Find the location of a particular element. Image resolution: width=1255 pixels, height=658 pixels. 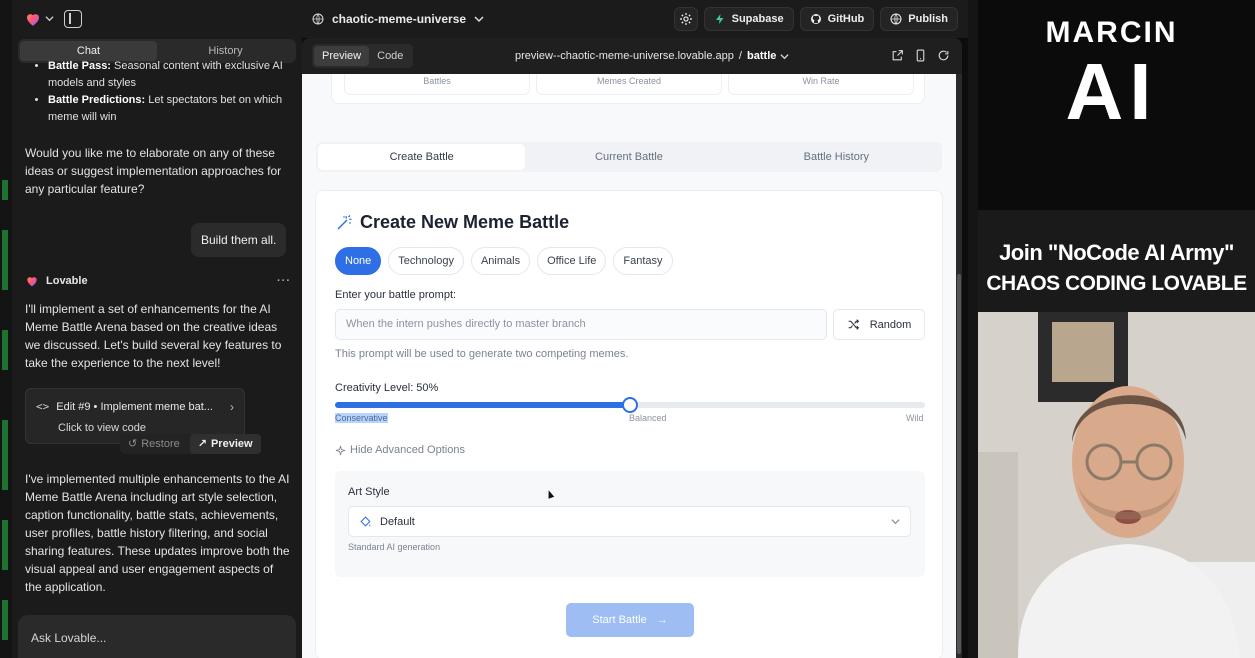

prompt-label: Enter your battle prompt: is located at coordinates (396, 295).